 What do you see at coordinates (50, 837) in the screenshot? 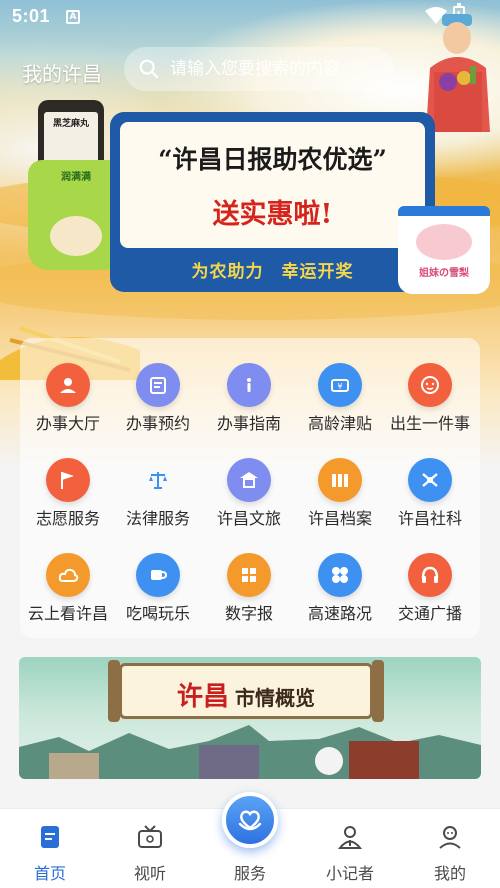
I see `home-doc-icon` at bounding box center [50, 837].